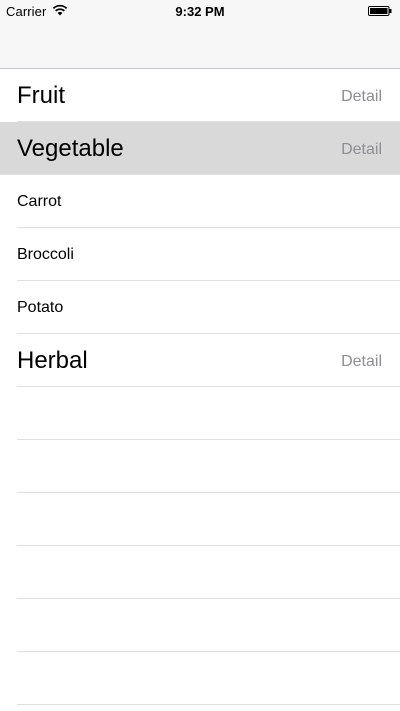 This screenshot has width=400, height=711. Describe the element at coordinates (200, 148) in the screenshot. I see `section-row-vegetable: Vegetable Detail` at that location.